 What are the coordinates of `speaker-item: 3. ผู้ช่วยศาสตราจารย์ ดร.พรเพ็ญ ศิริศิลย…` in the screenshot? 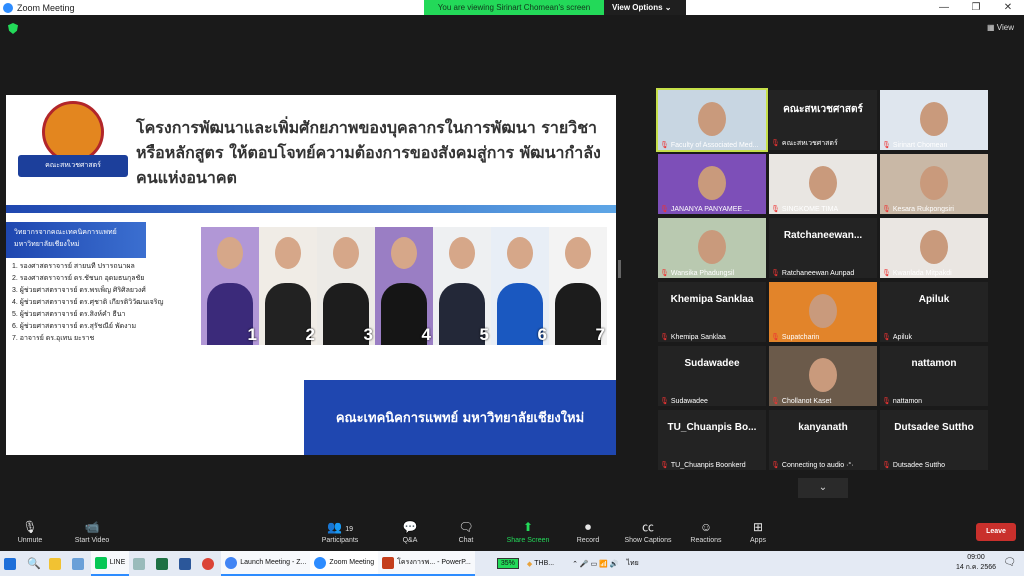 It's located at (79, 290).